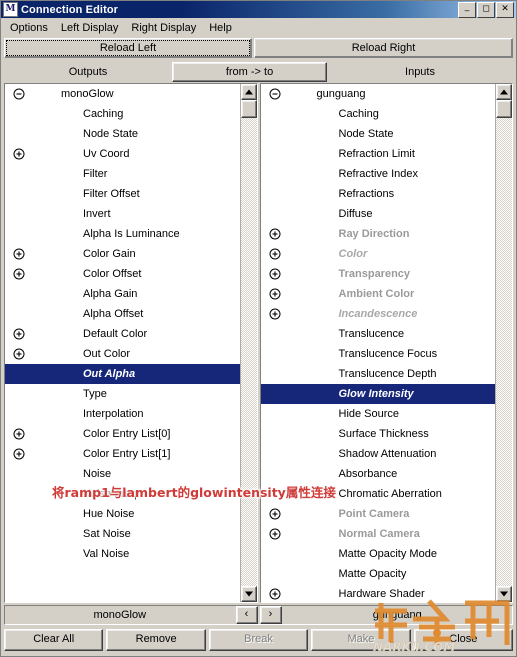 The height and width of the screenshot is (657, 517). Describe the element at coordinates (122, 534) in the screenshot. I see `list-item: Sat Noise` at that location.